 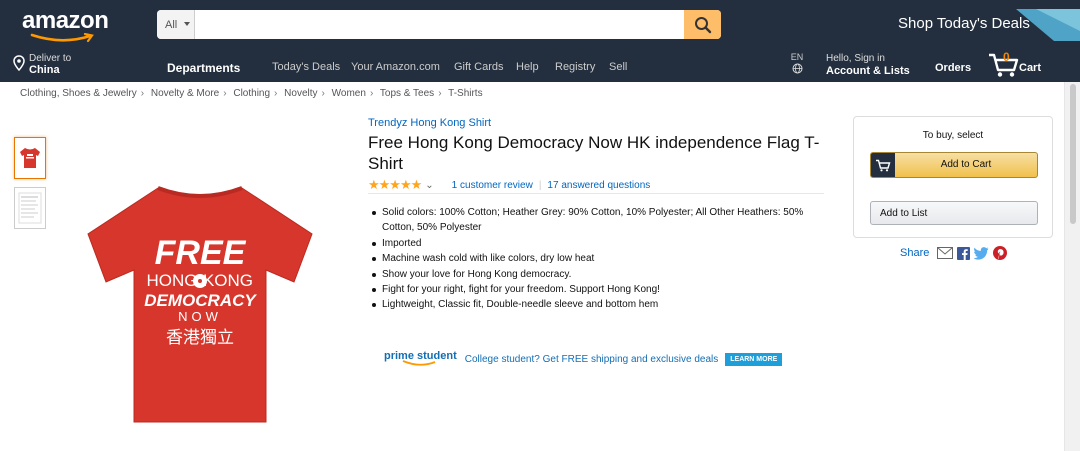 I want to click on chevron-down-icon, so click(x=187, y=24).